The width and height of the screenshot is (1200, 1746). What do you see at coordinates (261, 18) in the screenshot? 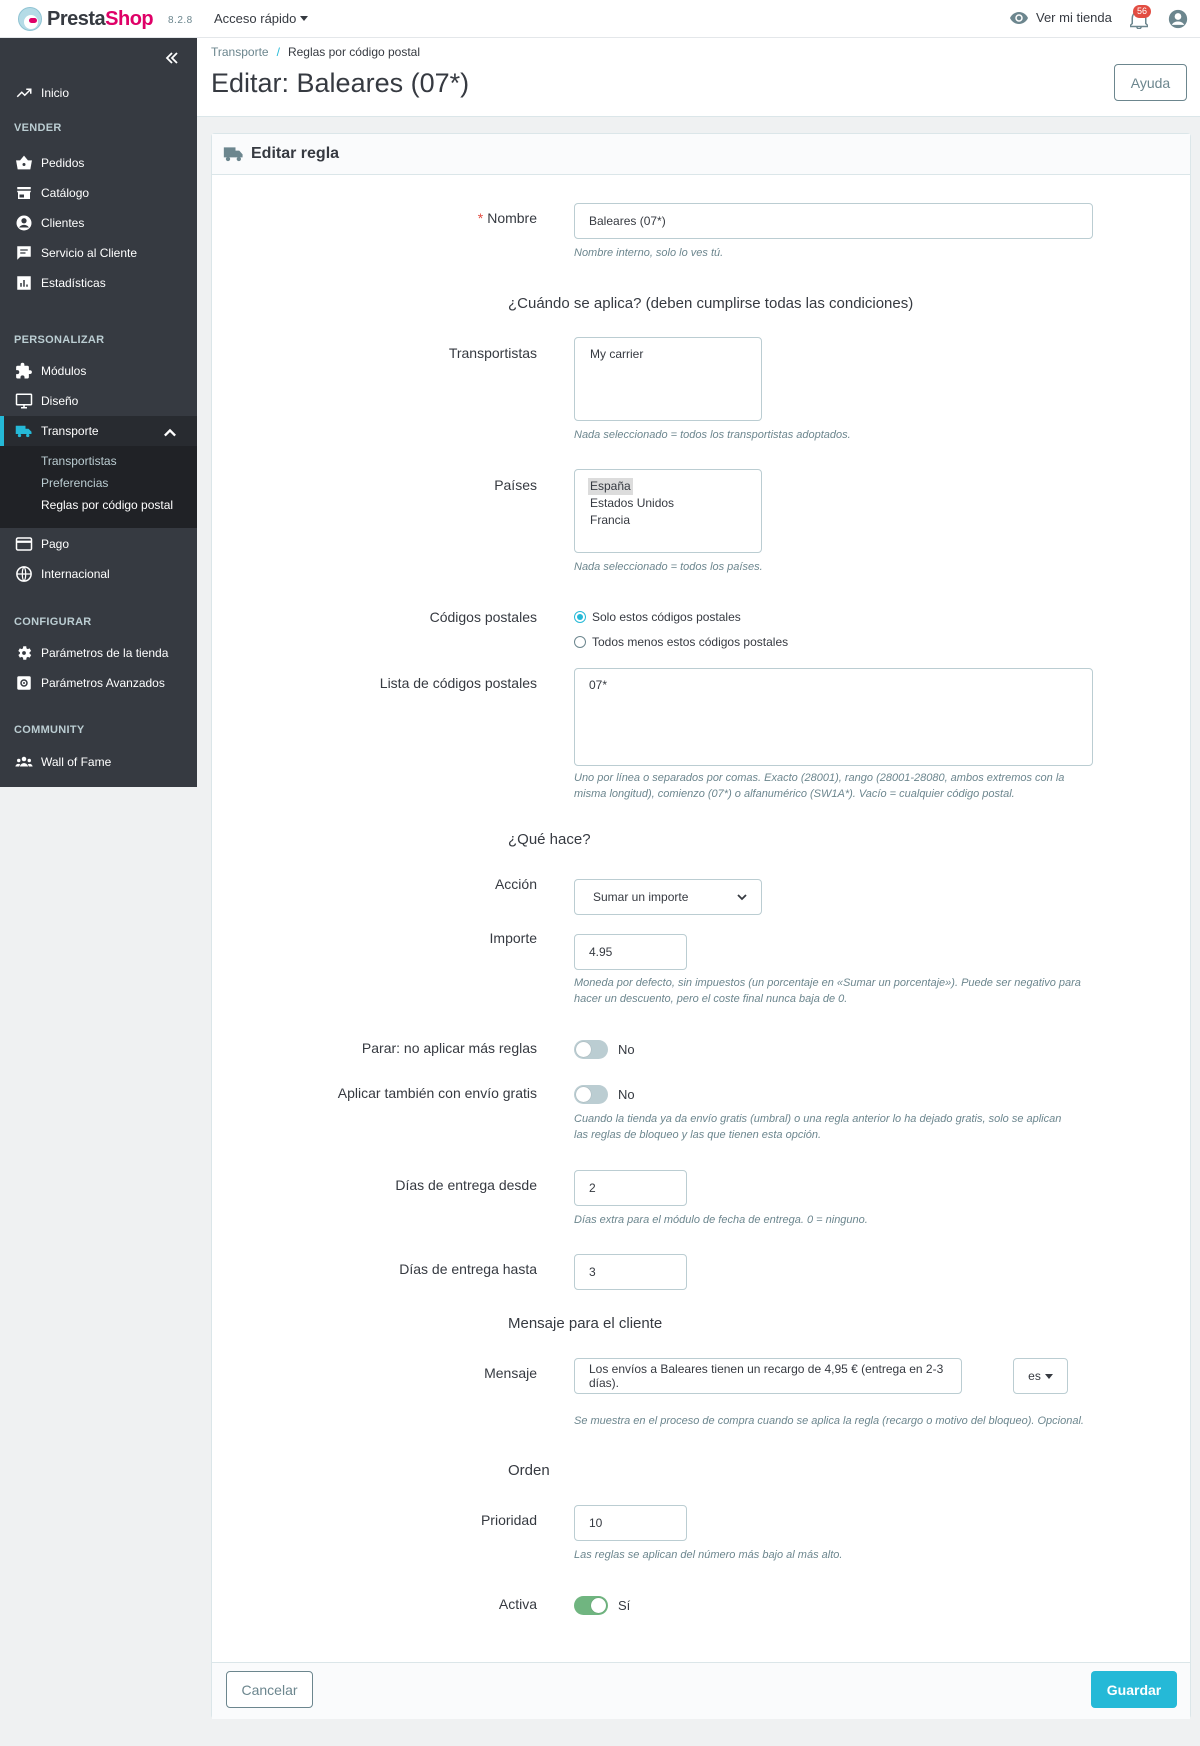
I see `quick-access-dropdown: Acceso rápido` at bounding box center [261, 18].